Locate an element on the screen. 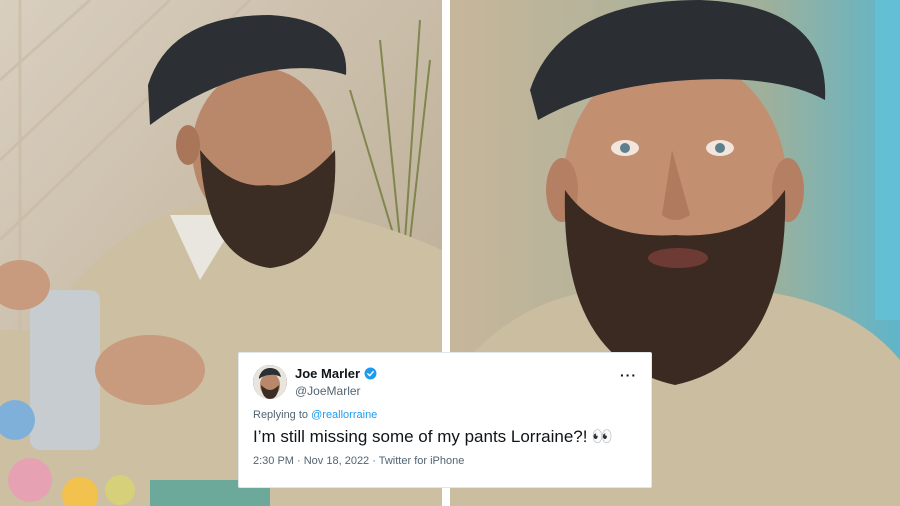  user-handle: @JoeMarler is located at coordinates (336, 391).